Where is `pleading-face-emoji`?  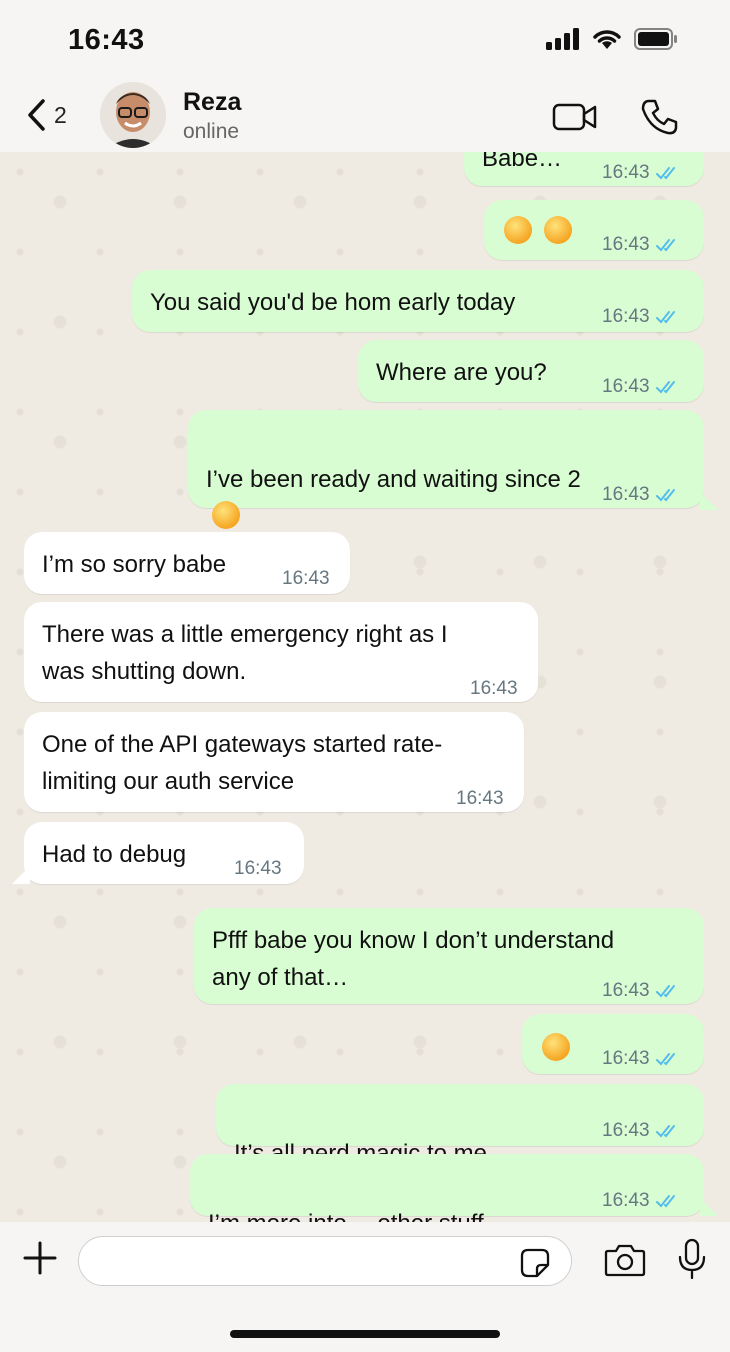
pleading-face-emoji is located at coordinates (226, 515).